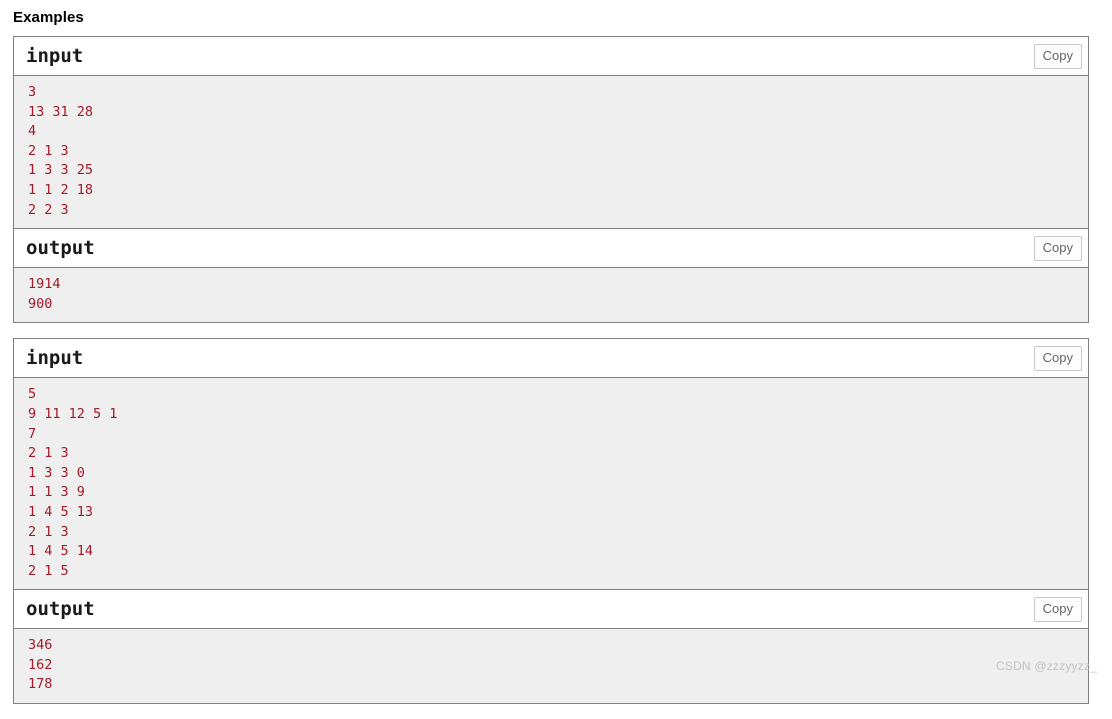 This screenshot has width=1112, height=719. I want to click on input-header-2: input Copy, so click(551, 358).